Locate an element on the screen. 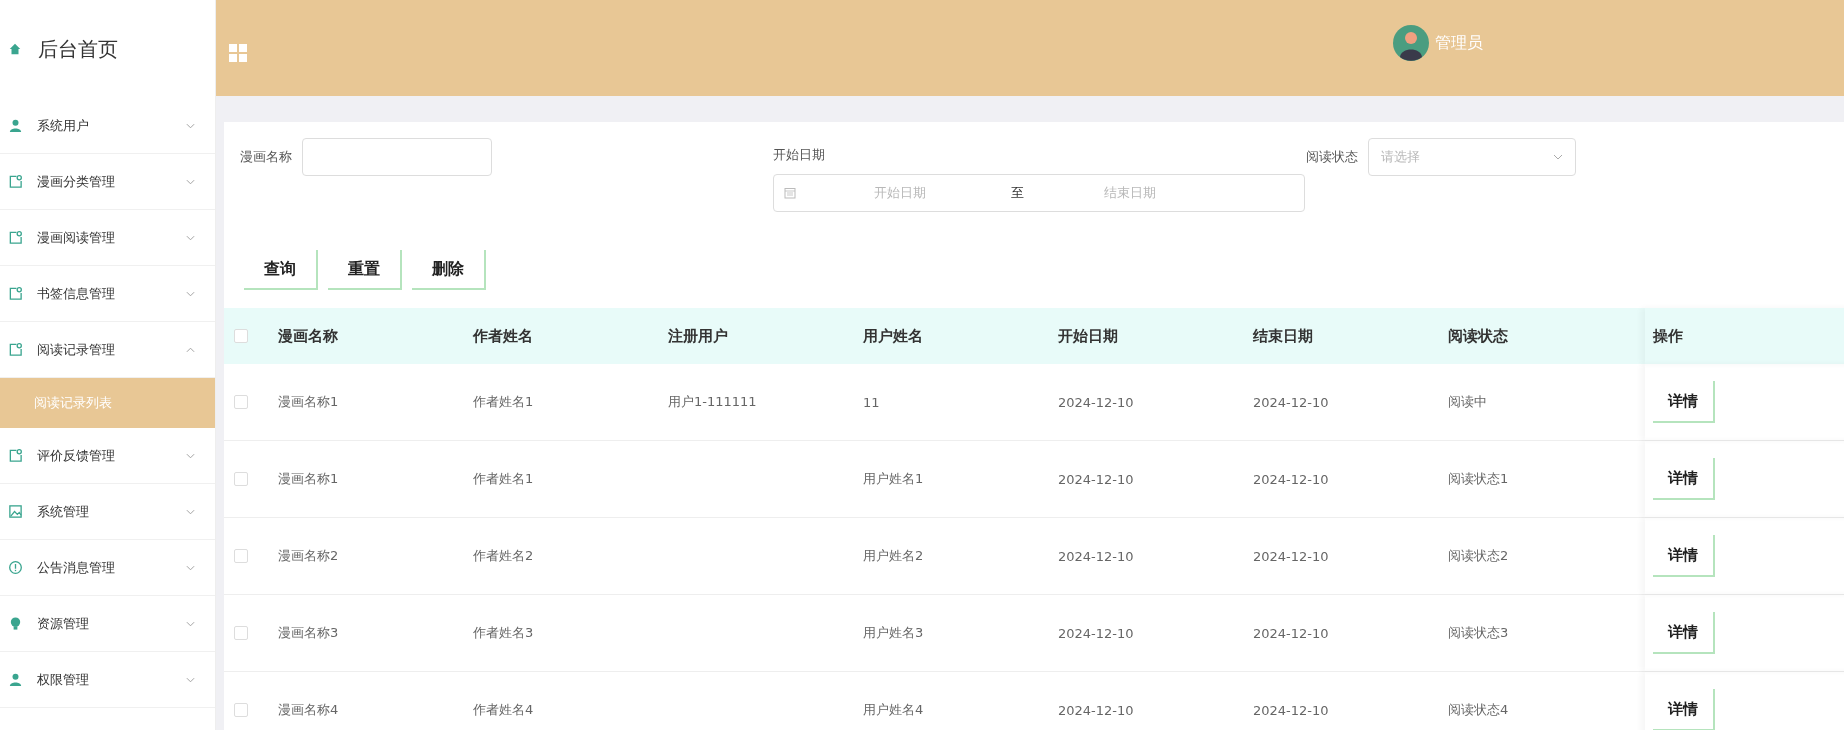  bulb-icon is located at coordinates (15, 623).